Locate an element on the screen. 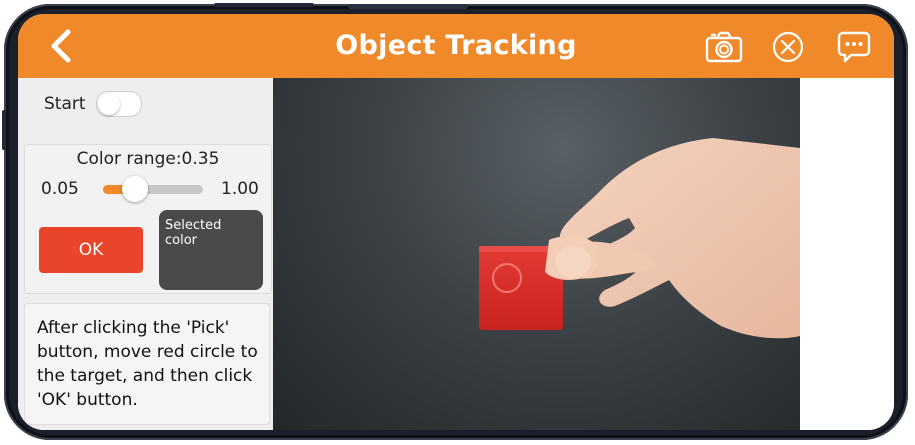 The width and height of the screenshot is (915, 445). top-bar: Object Tracking is located at coordinates (456, 46).